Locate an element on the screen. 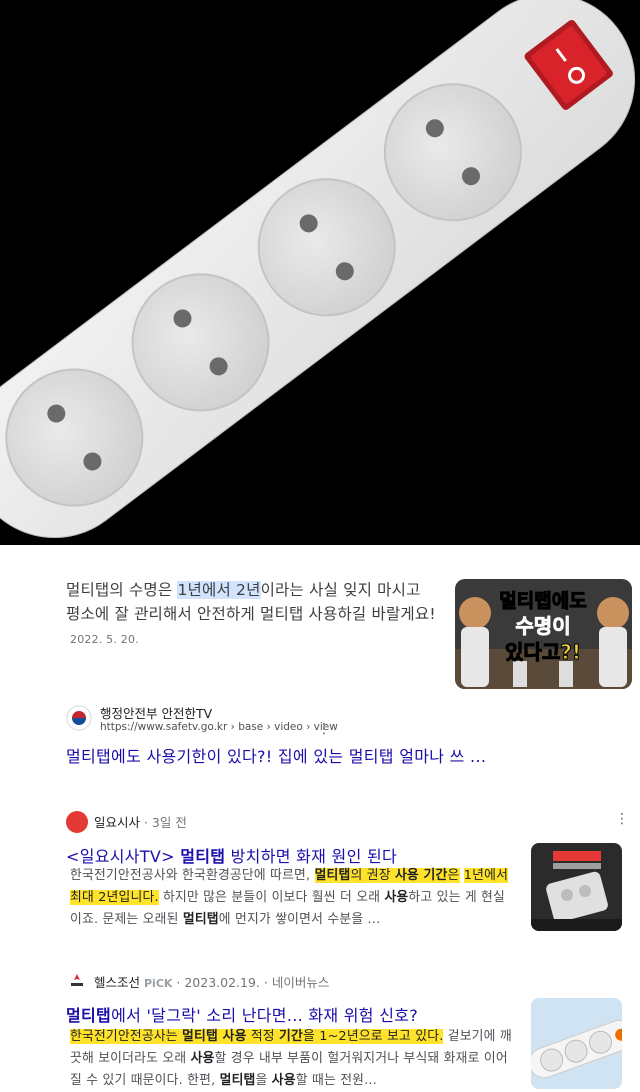 The image size is (640, 1092). result3-meta: · 2023.02.19. · 네이버뉴스 is located at coordinates (251, 982).